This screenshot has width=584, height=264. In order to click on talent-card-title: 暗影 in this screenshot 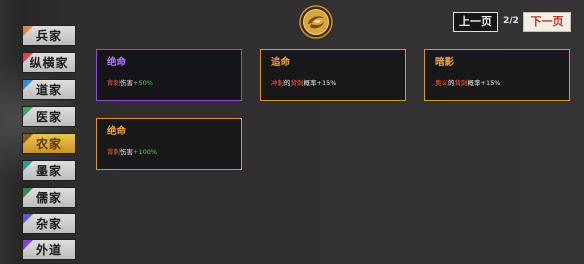, I will do `click(445, 62)`.